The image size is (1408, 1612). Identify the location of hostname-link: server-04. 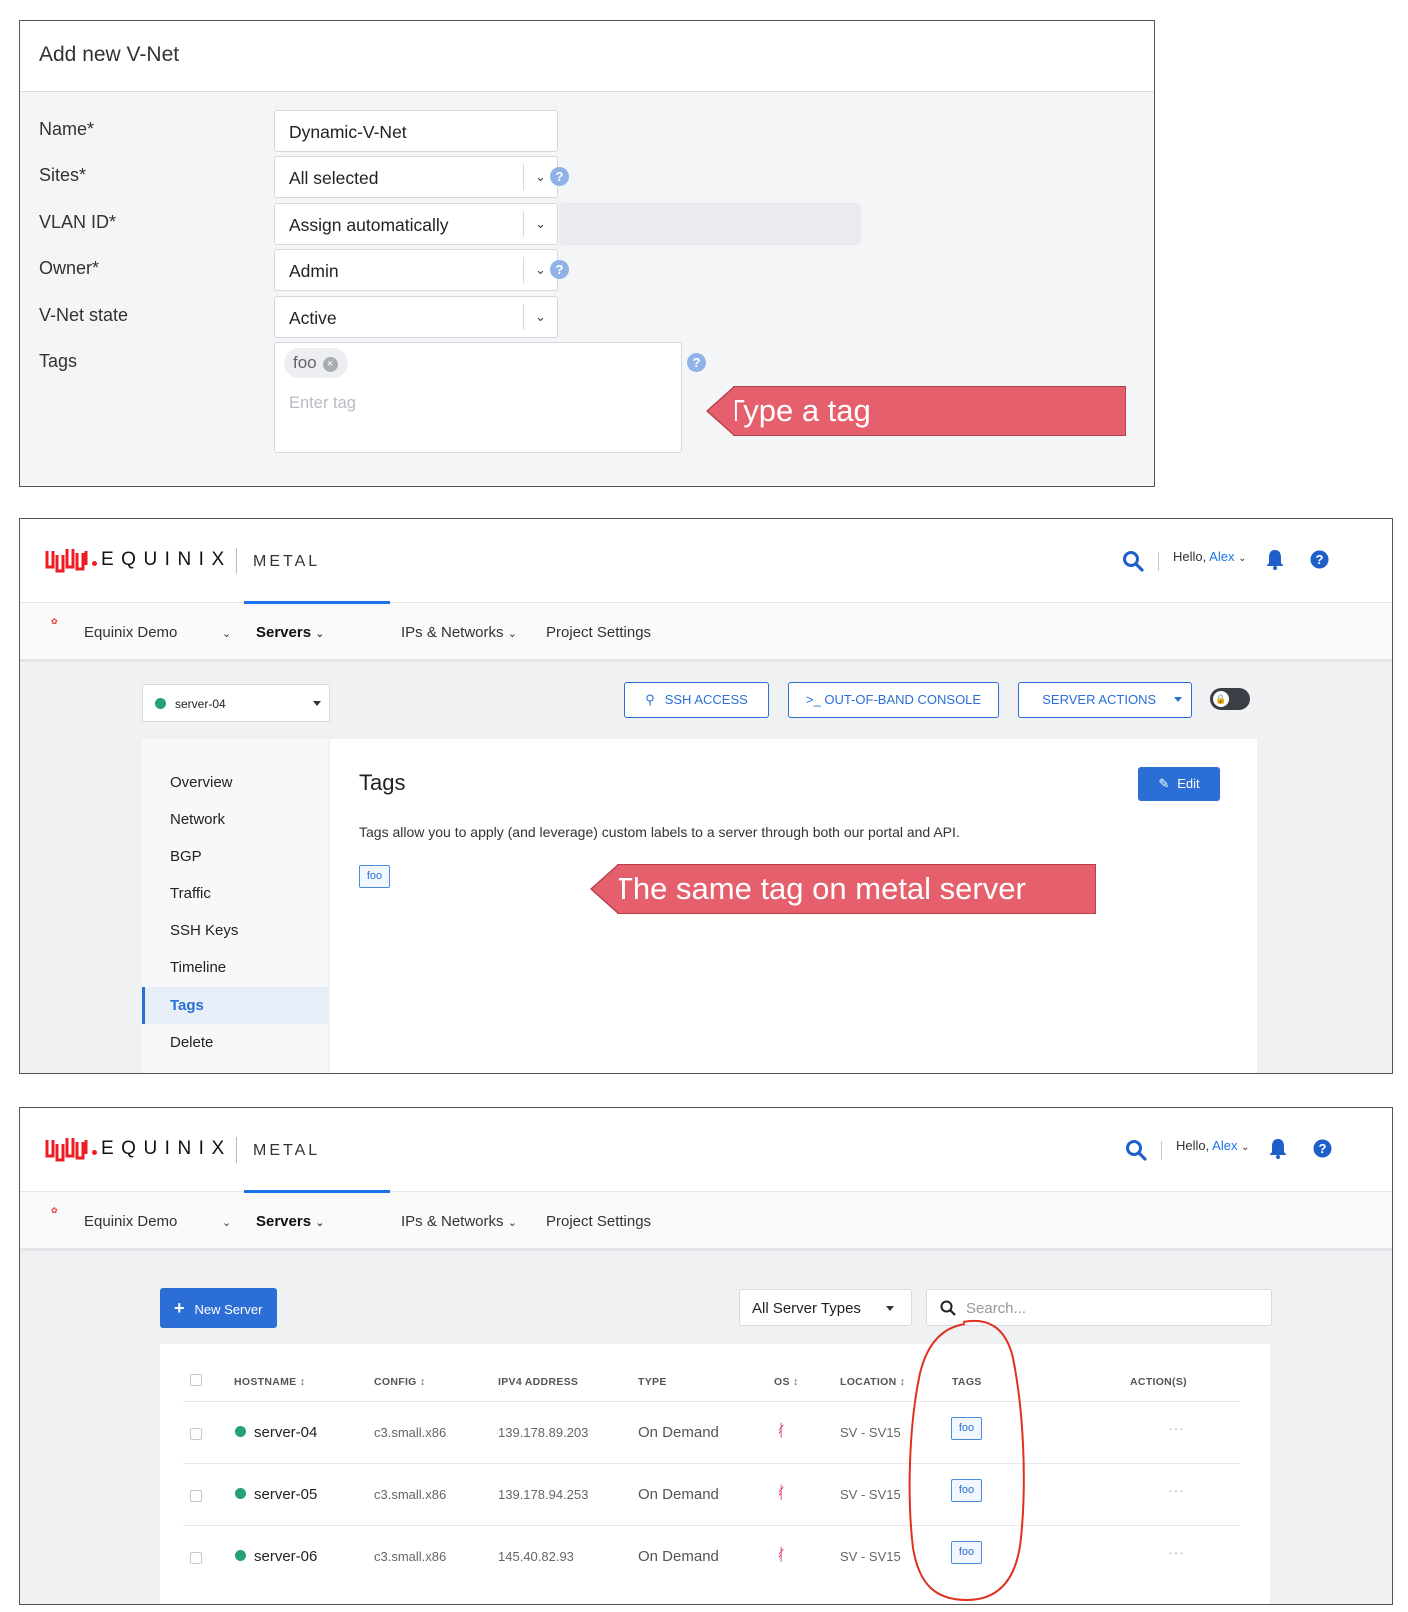
(285, 1432).